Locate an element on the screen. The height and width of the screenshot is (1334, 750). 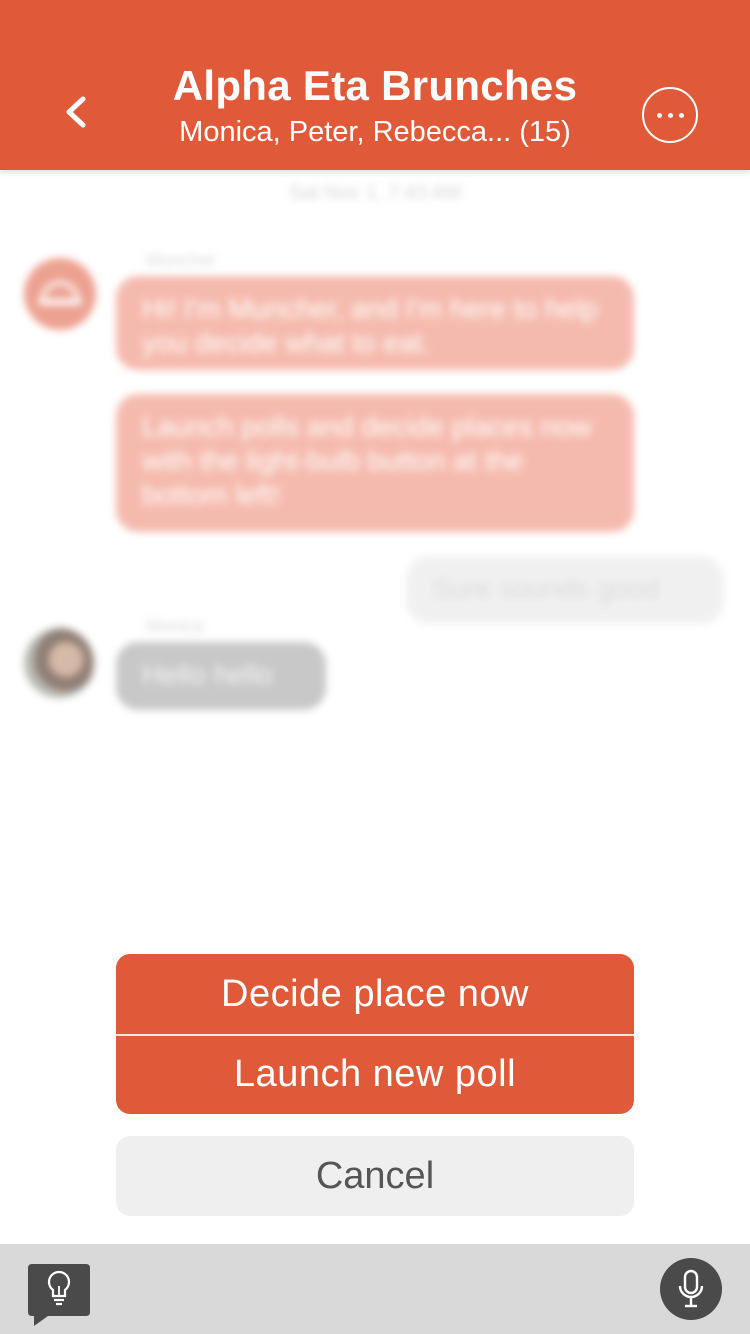
microphone-icon is located at coordinates (691, 1288).